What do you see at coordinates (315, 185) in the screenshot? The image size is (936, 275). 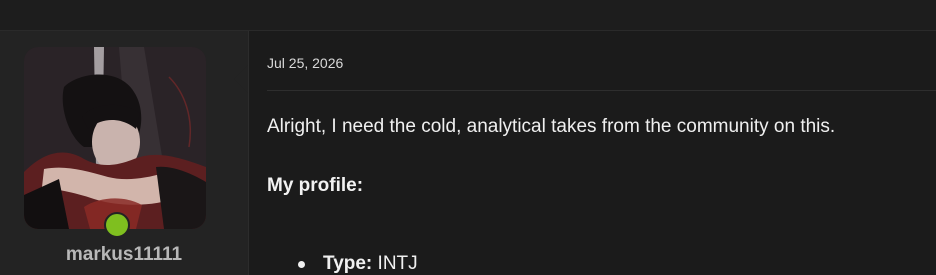 I see `profile-heading: My profile:` at bounding box center [315, 185].